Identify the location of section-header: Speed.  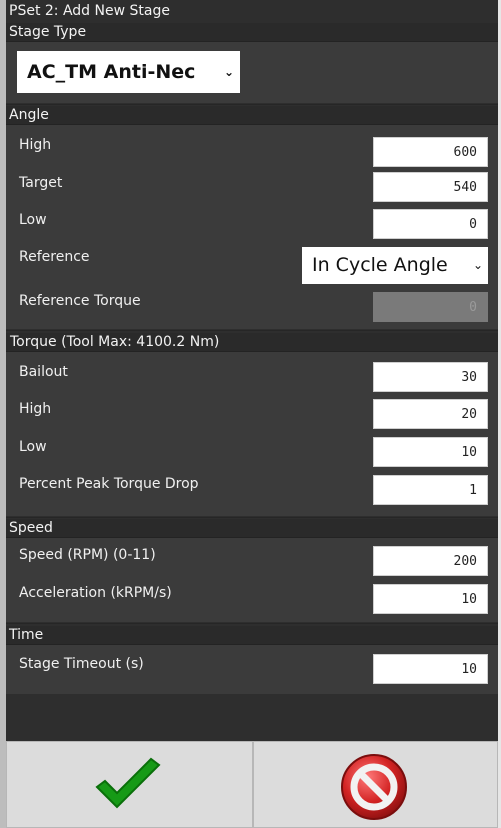
(252, 528).